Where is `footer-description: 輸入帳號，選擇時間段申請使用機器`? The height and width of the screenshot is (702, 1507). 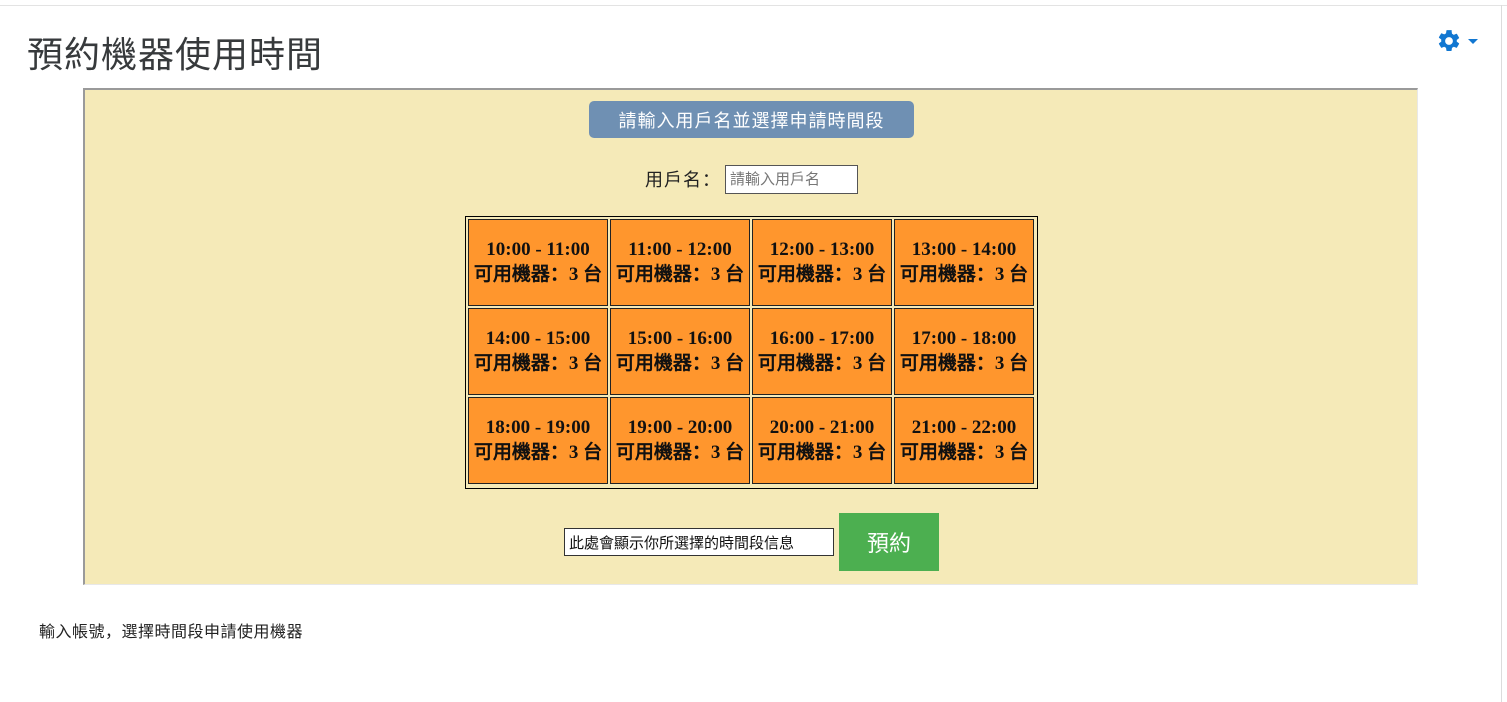
footer-description: 輸入帳號，選擇時間段申請使用機器 is located at coordinates (171, 631).